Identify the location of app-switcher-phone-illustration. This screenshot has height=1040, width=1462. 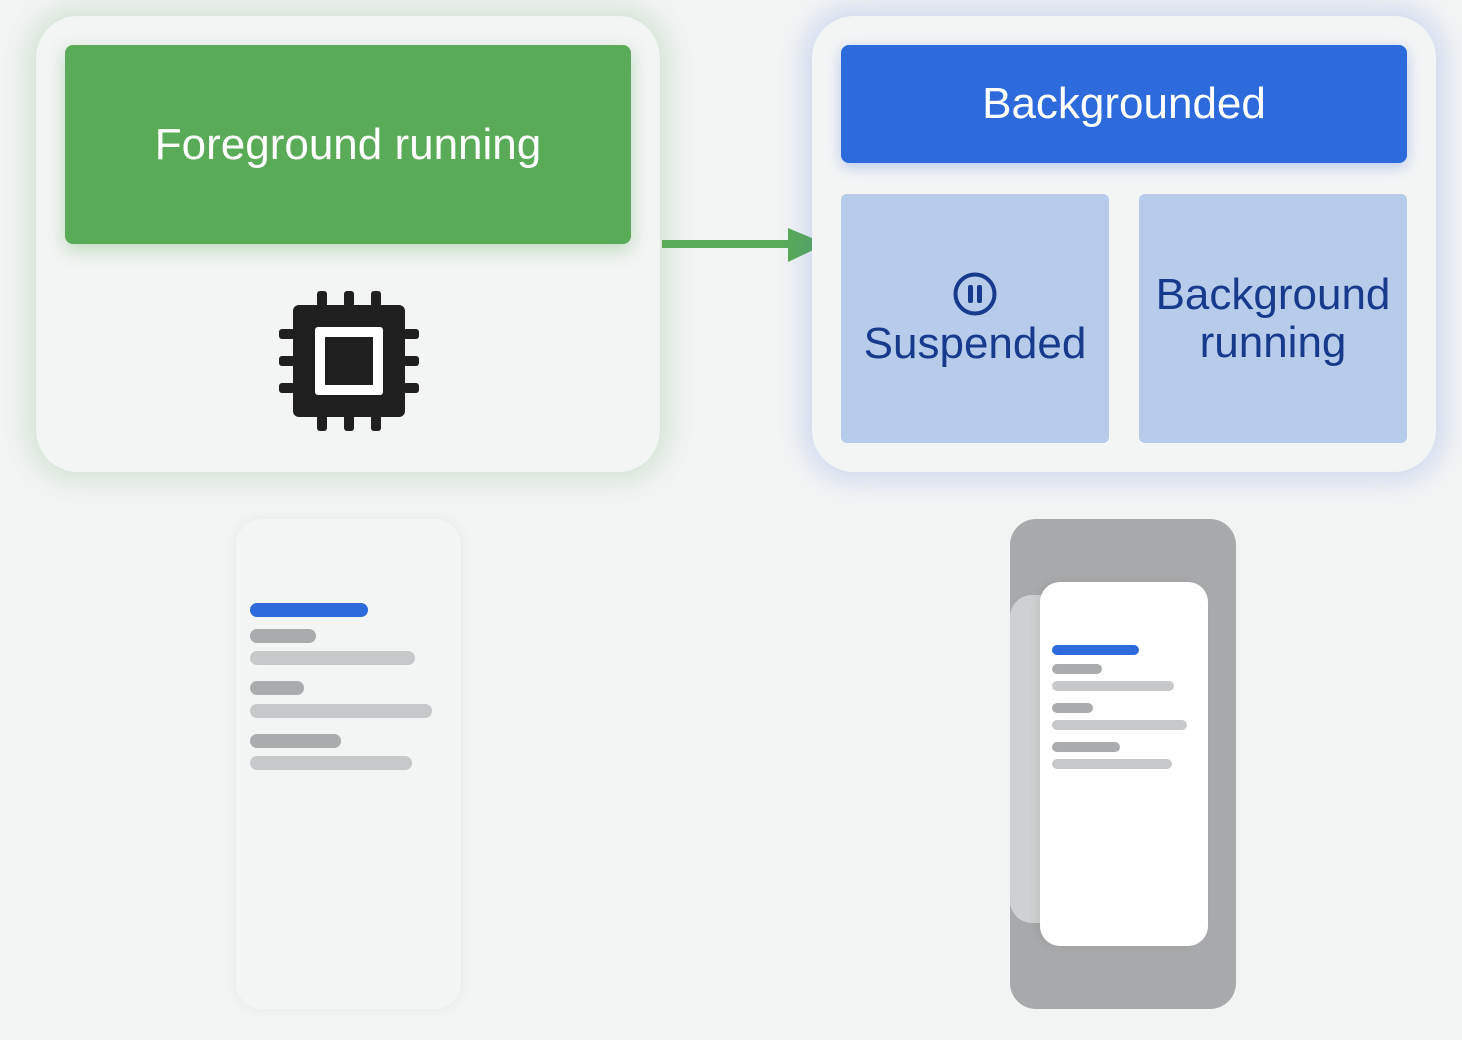
(1123, 764).